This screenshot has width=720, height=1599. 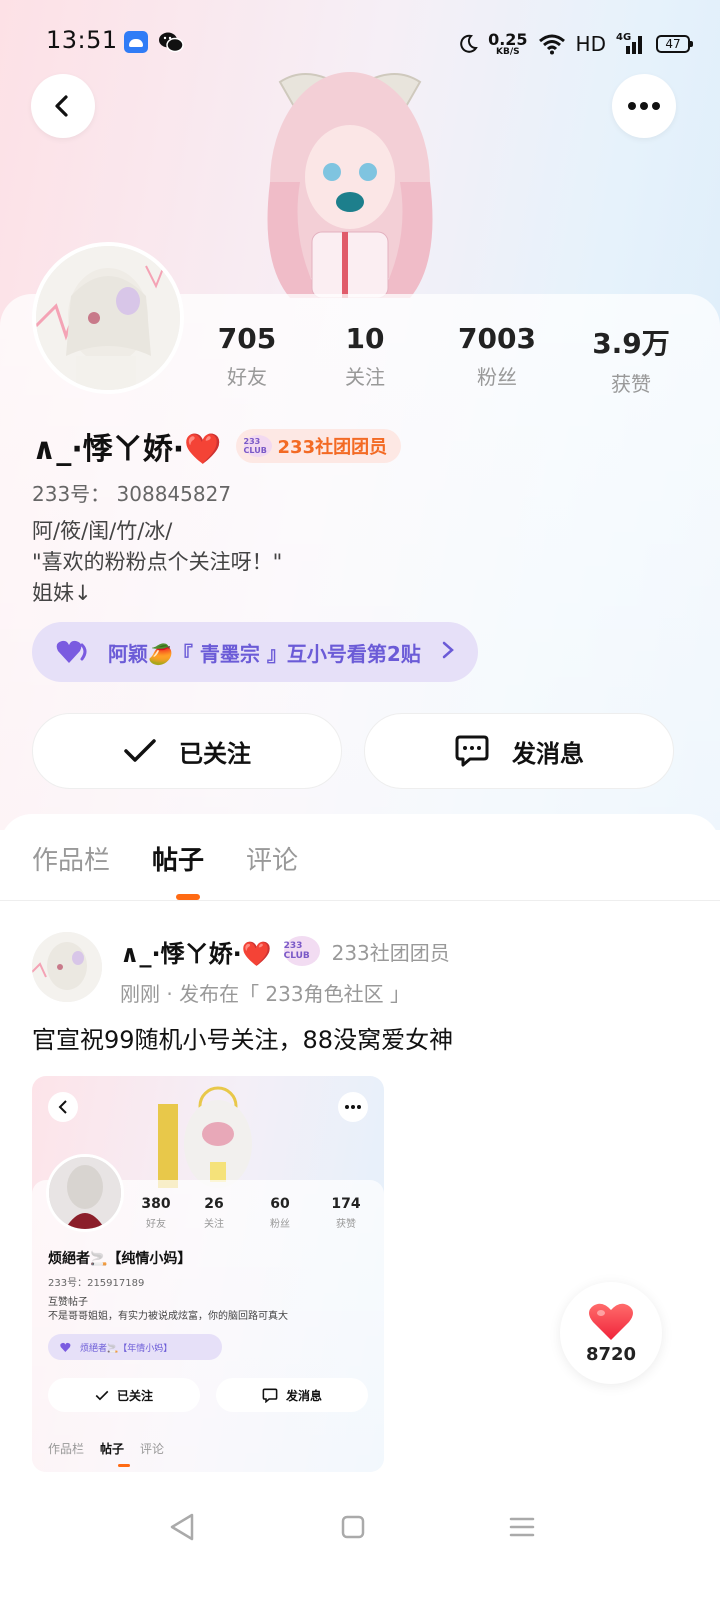 What do you see at coordinates (631, 343) in the screenshot?
I see `stat-value: 3.9万` at bounding box center [631, 343].